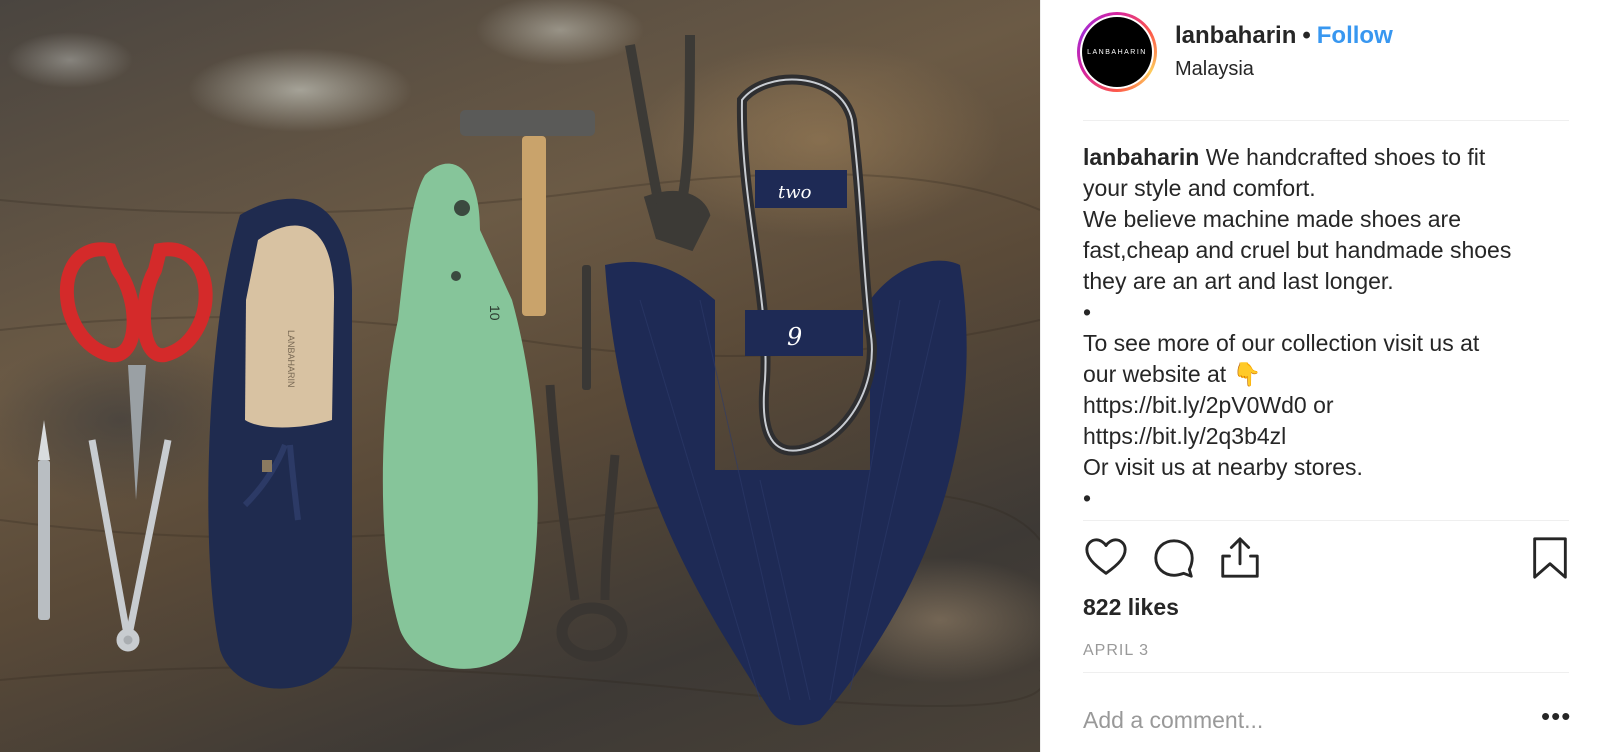 Image resolution: width=1600 pixels, height=752 pixels. Describe the element at coordinates (1355, 35) in the screenshot. I see `follow-button: Follow` at that location.